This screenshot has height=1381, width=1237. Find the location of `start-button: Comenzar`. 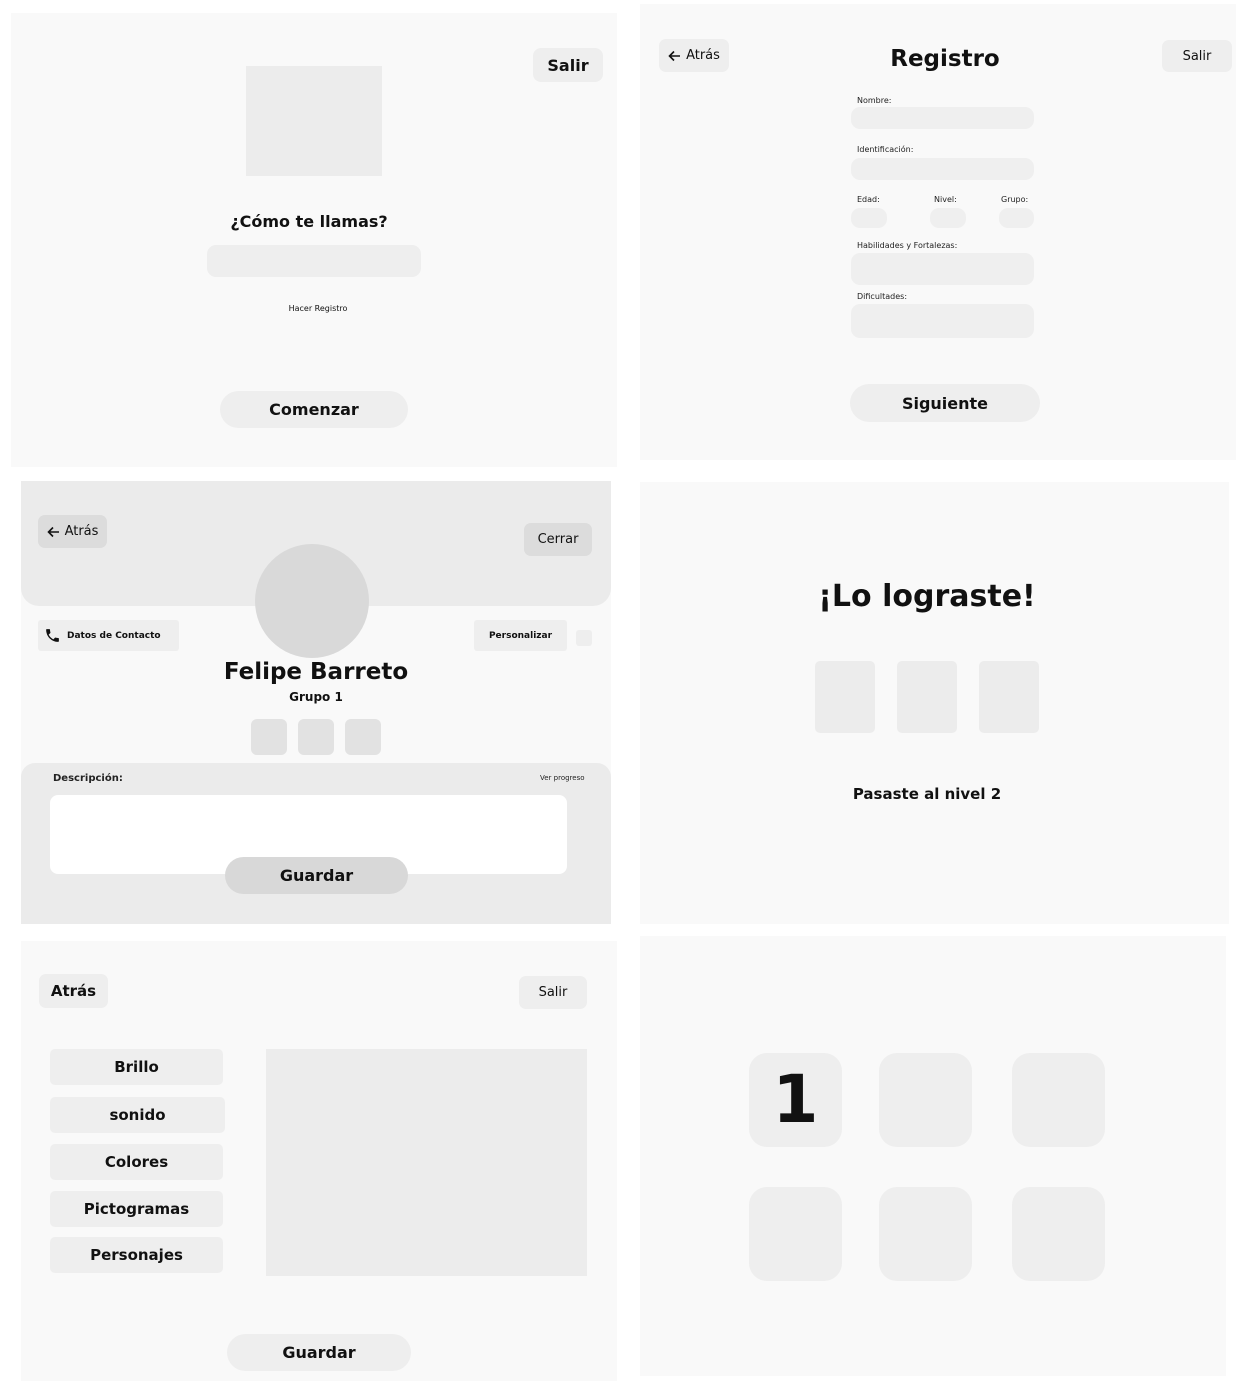

start-button: Comenzar is located at coordinates (314, 409).